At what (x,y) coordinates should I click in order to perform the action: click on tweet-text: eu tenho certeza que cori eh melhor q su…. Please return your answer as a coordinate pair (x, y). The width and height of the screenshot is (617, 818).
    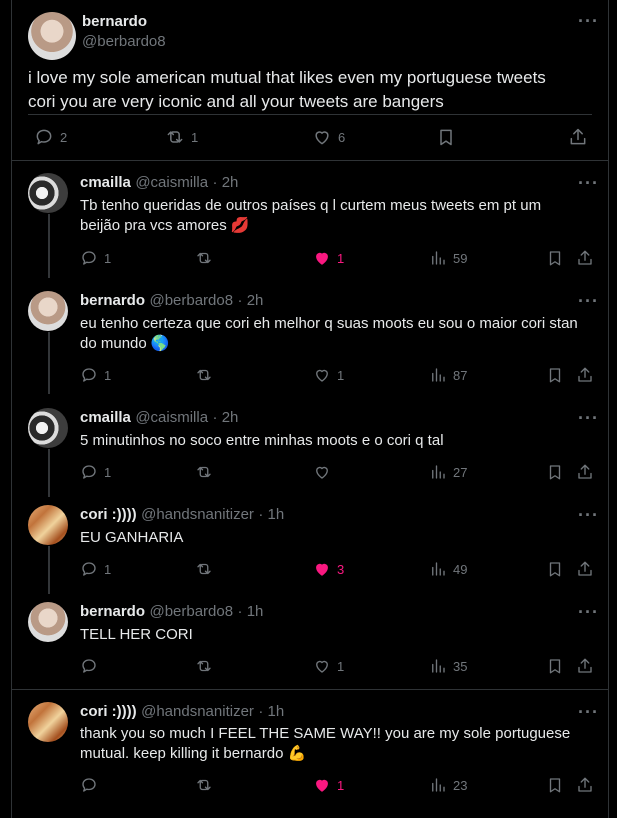
    Looking at the image, I should click on (330, 334).